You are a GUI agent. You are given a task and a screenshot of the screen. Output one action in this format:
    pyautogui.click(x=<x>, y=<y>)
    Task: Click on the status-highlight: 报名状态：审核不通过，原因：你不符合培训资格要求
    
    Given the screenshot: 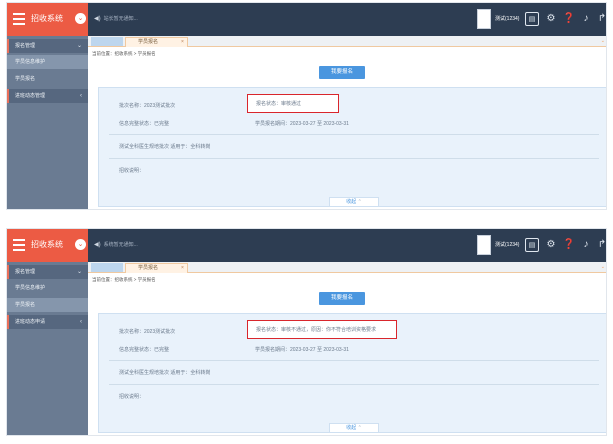 What is the action you would take?
    pyautogui.click(x=322, y=329)
    